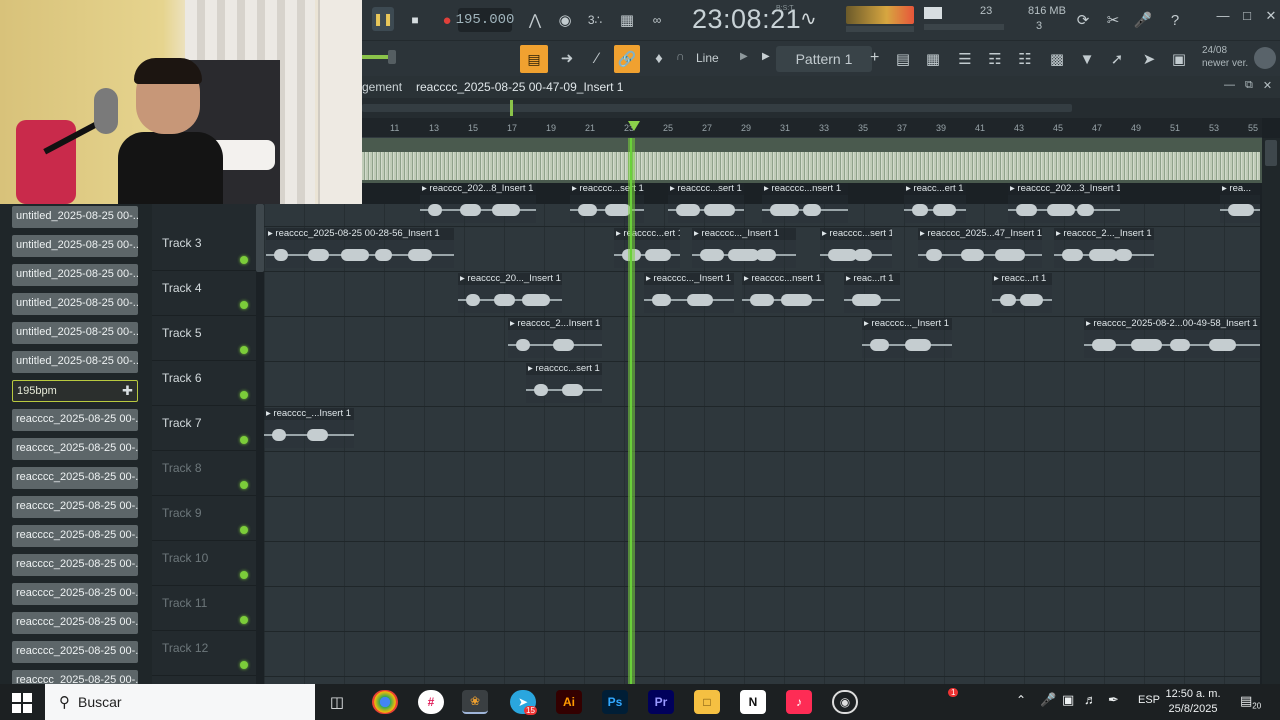  I want to click on windows-start-icon, so click(22, 703).